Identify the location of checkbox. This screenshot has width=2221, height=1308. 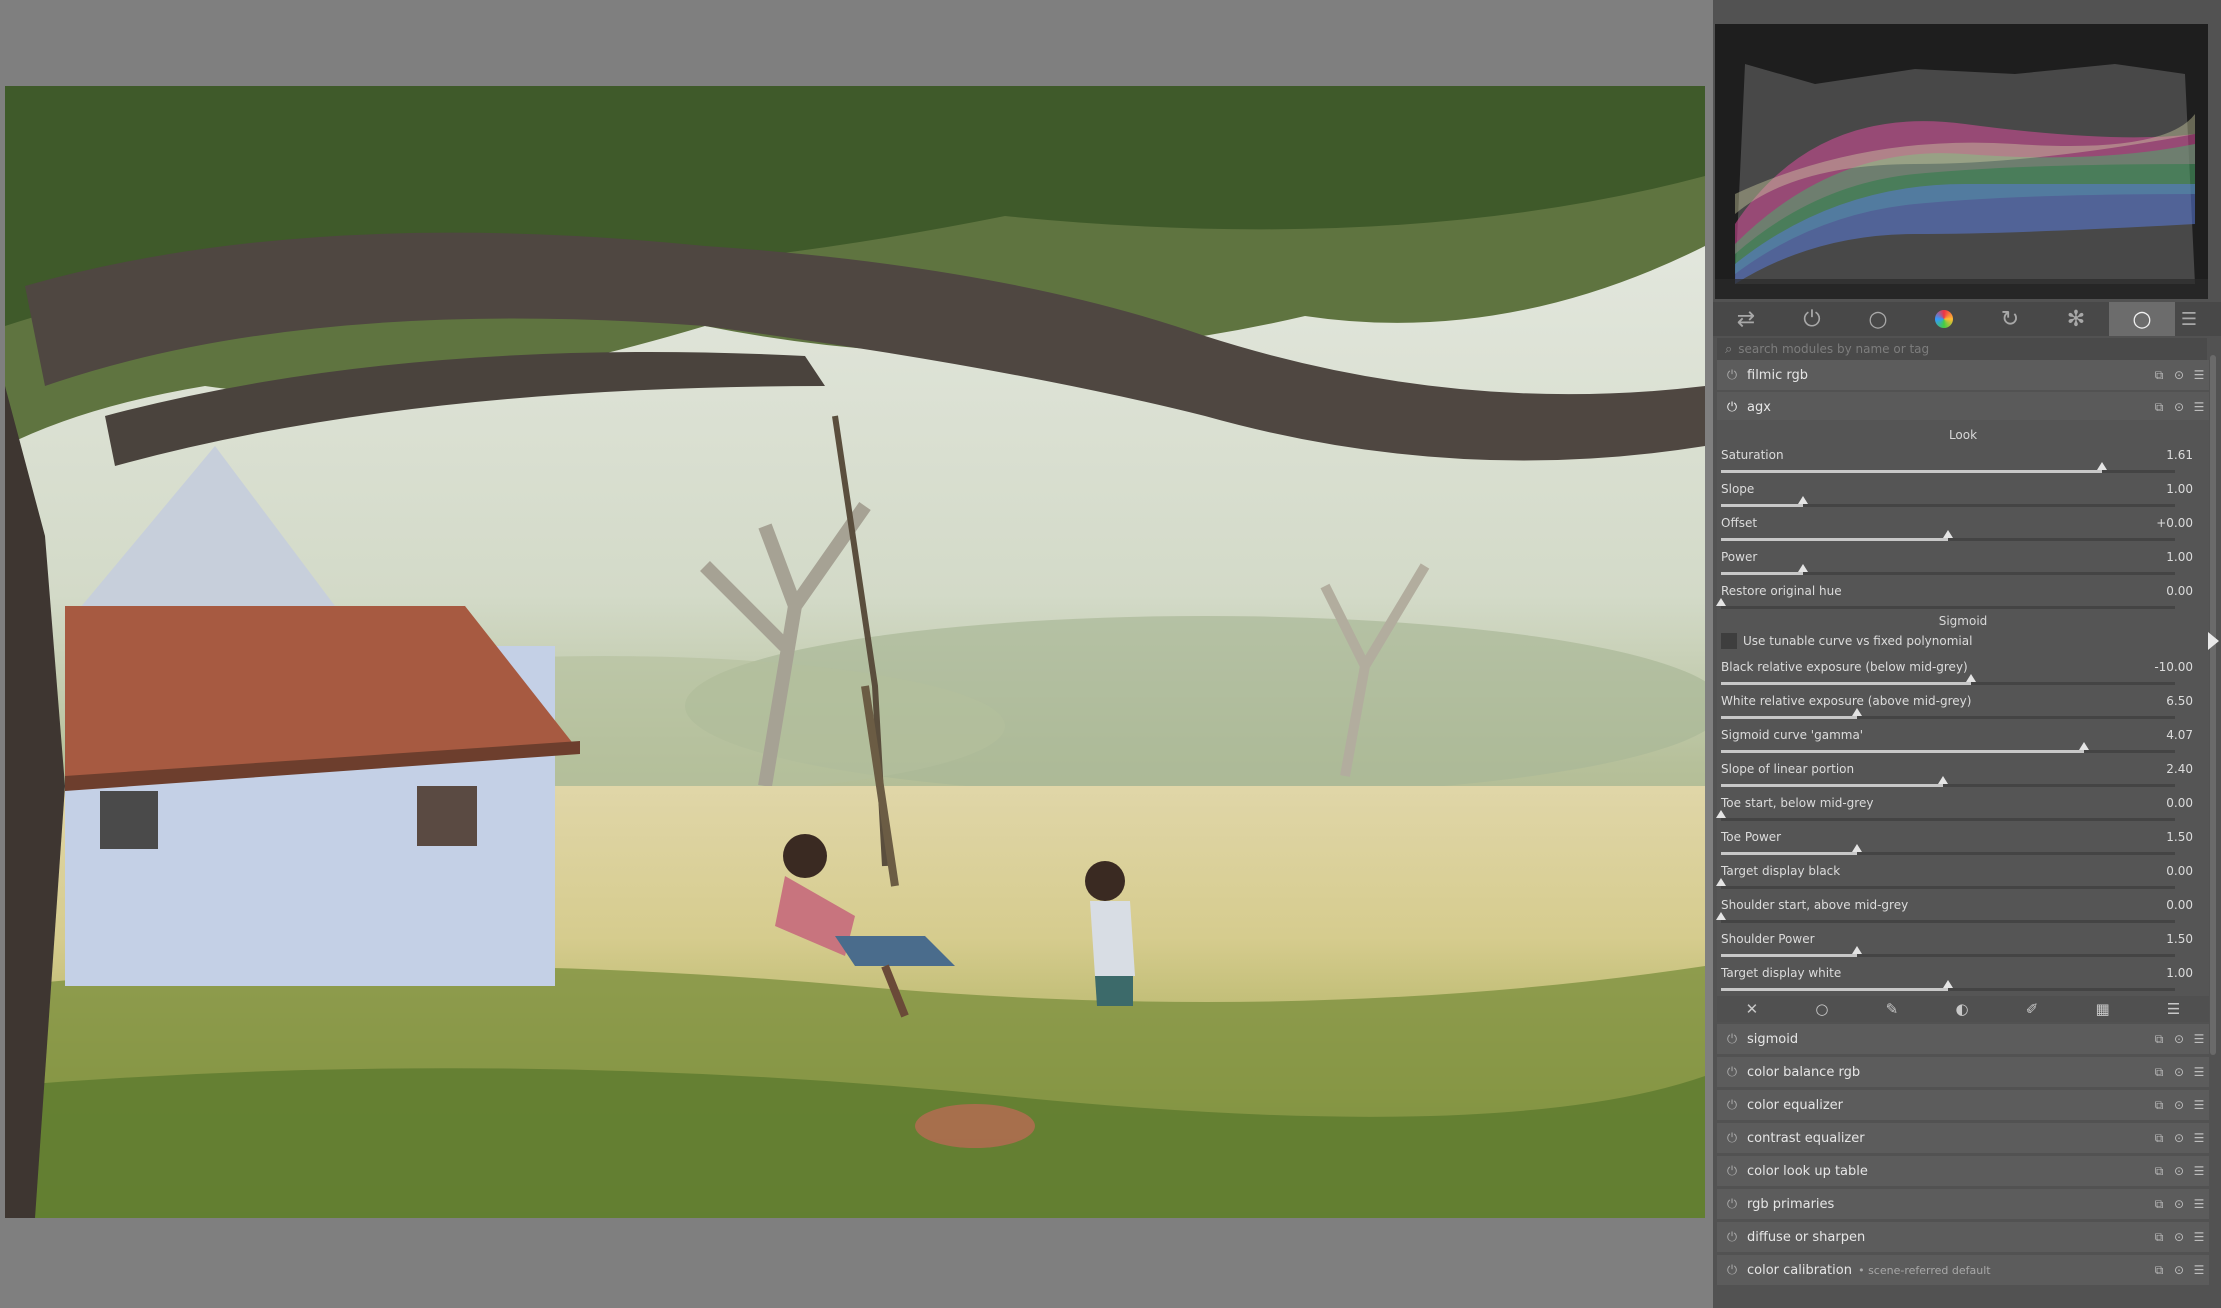
(1729, 641).